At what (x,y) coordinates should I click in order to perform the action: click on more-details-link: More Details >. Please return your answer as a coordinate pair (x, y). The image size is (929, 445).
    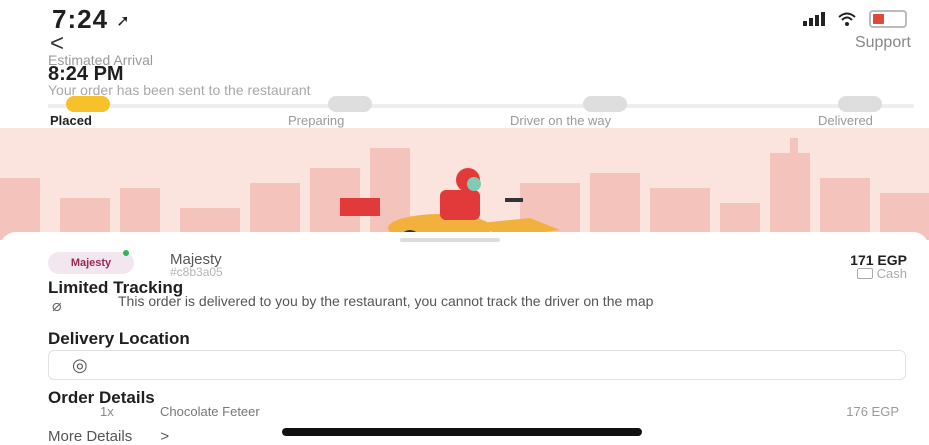
    Looking at the image, I should click on (108, 436).